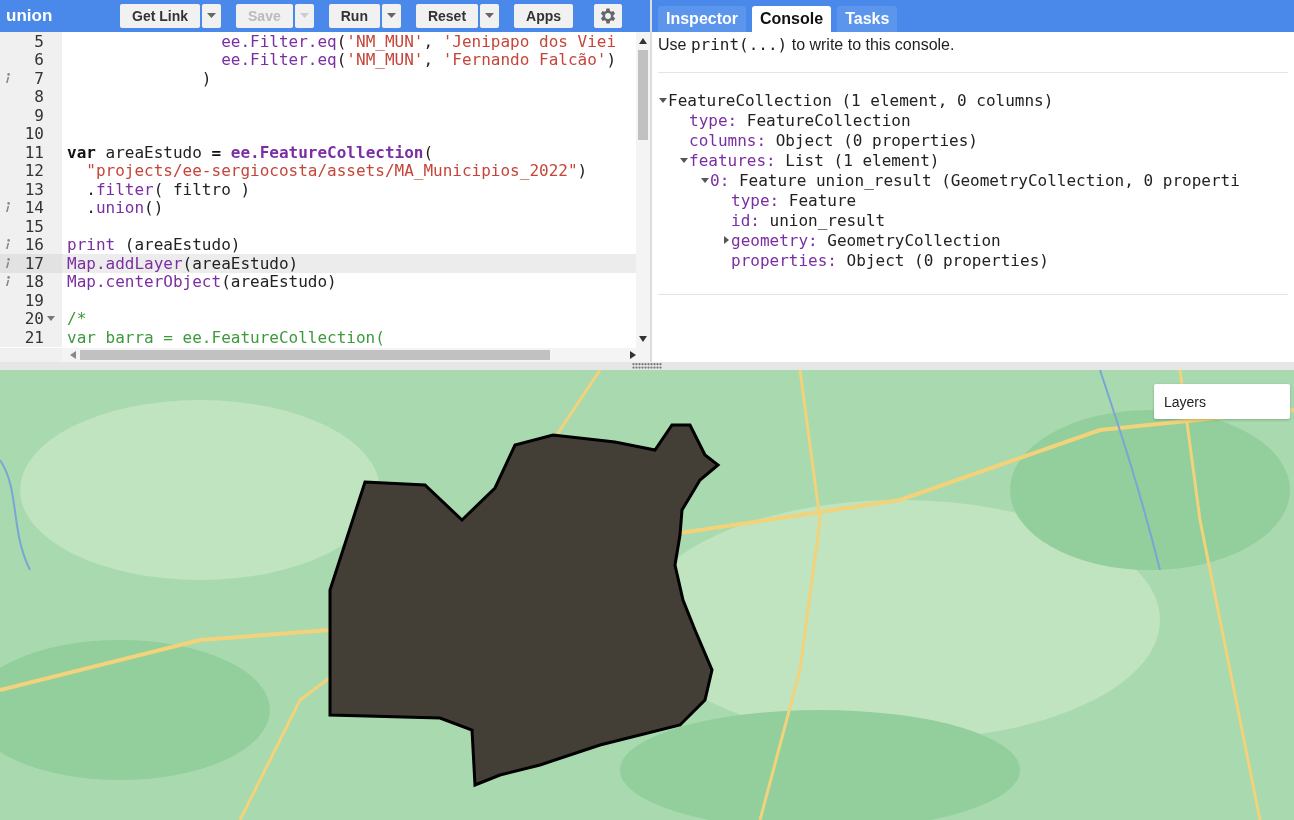 The height and width of the screenshot is (820, 1294). What do you see at coordinates (647, 366) in the screenshot?
I see `drag-handle` at bounding box center [647, 366].